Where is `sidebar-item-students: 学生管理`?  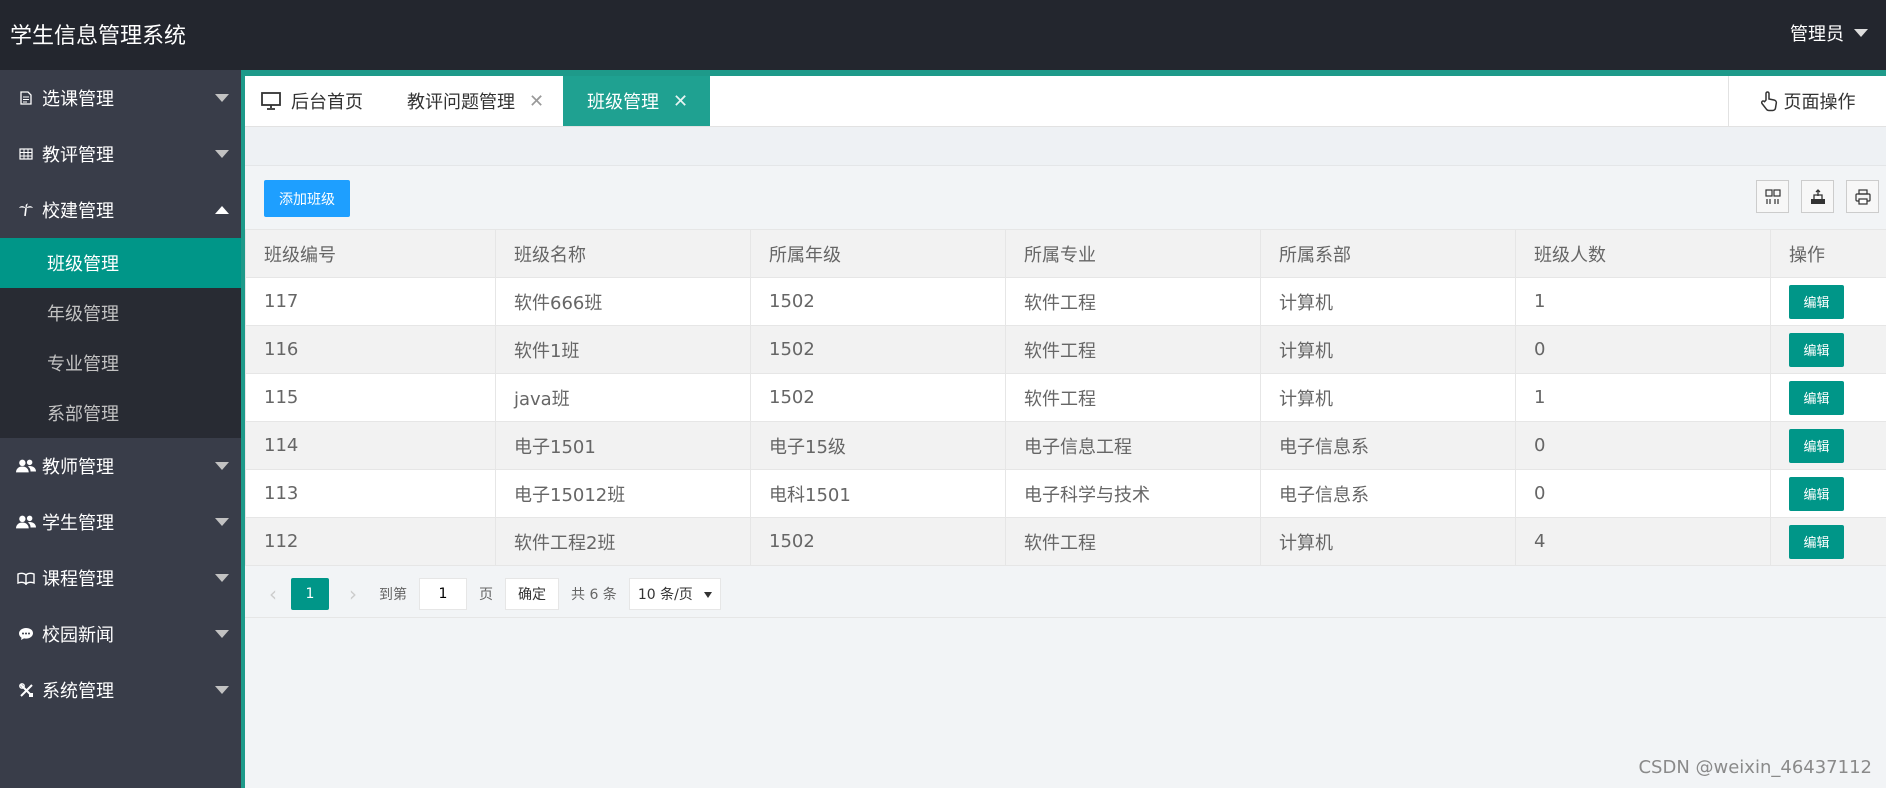
sidebar-item-students: 学生管理 is located at coordinates (120, 522).